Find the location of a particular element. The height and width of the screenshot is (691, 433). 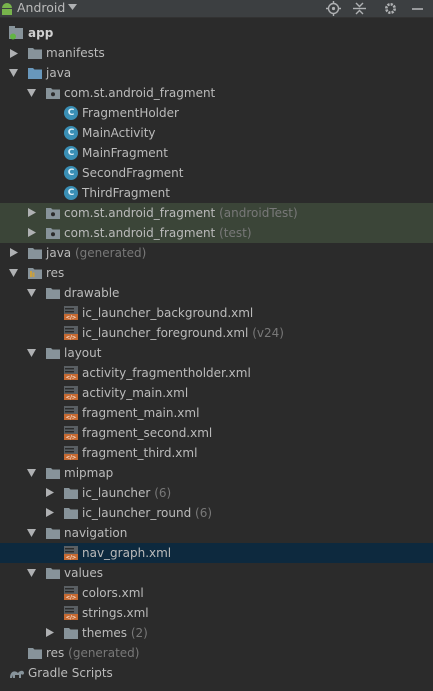

tree-node-manifests: manifests is located at coordinates (216, 53).